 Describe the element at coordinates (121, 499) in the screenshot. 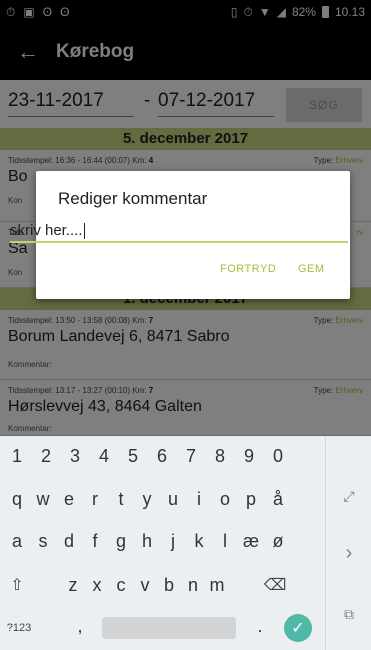

I see `key-t: t` at that location.